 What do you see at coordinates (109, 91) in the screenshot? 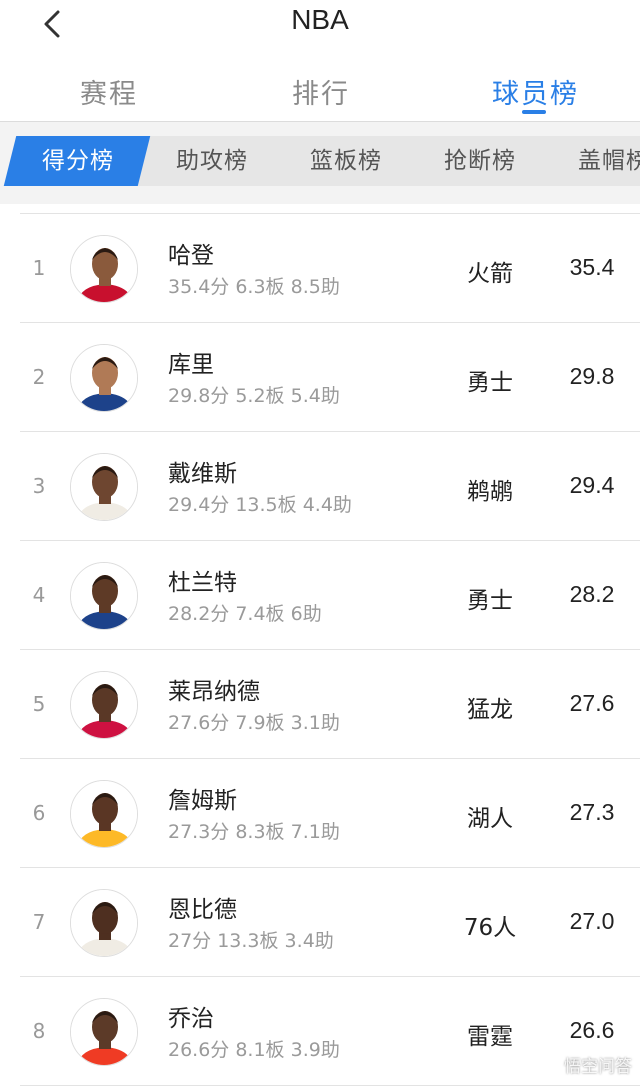
I see `tab-schedule: 赛程` at bounding box center [109, 91].